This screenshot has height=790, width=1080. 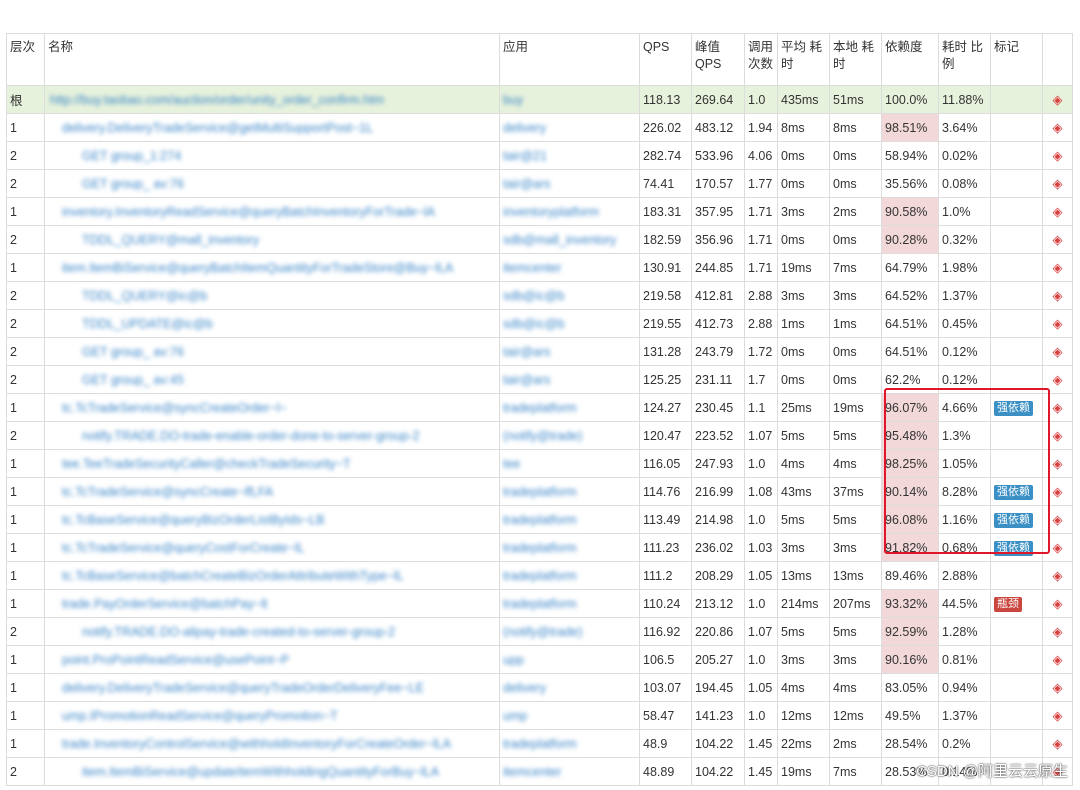 I want to click on app-name-link: ump, so click(x=515, y=716).